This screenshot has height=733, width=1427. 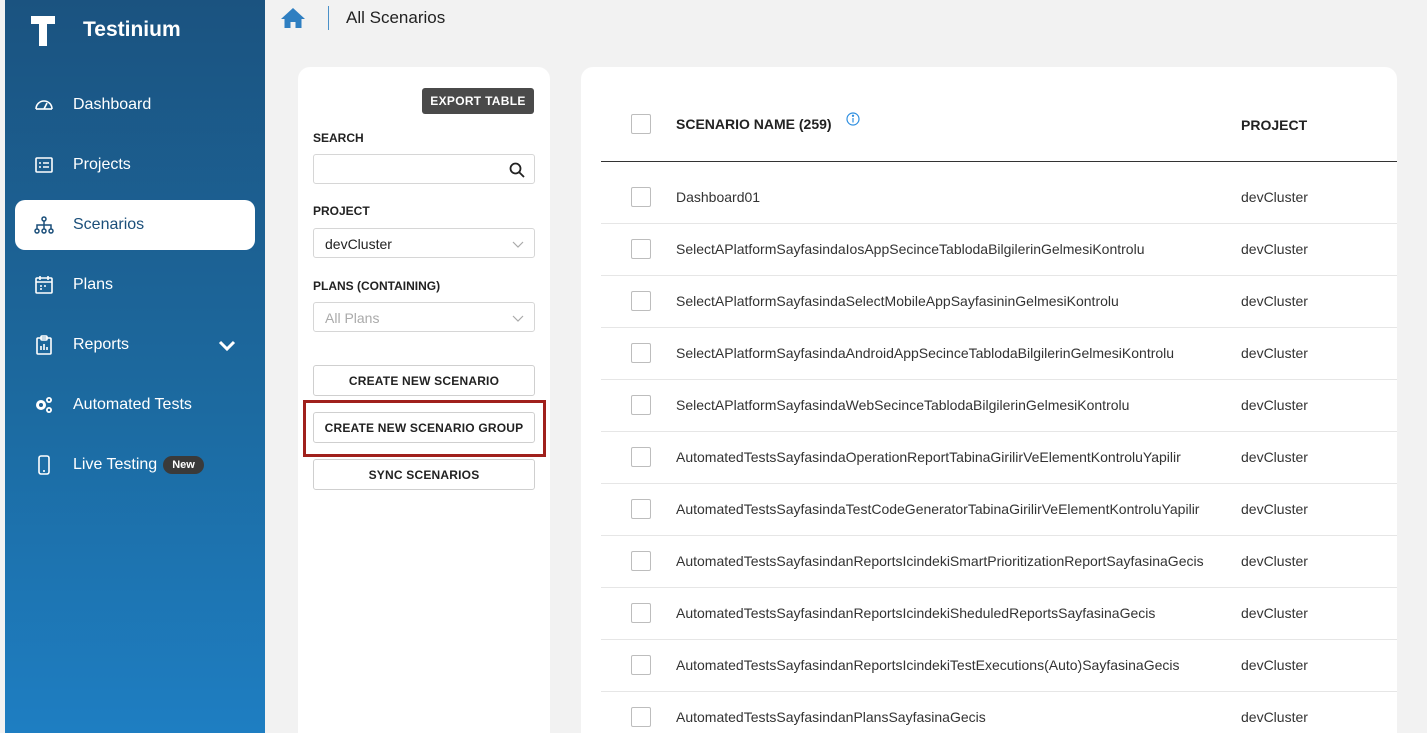 What do you see at coordinates (44, 225) in the screenshot?
I see `scenarios-tree-icon` at bounding box center [44, 225].